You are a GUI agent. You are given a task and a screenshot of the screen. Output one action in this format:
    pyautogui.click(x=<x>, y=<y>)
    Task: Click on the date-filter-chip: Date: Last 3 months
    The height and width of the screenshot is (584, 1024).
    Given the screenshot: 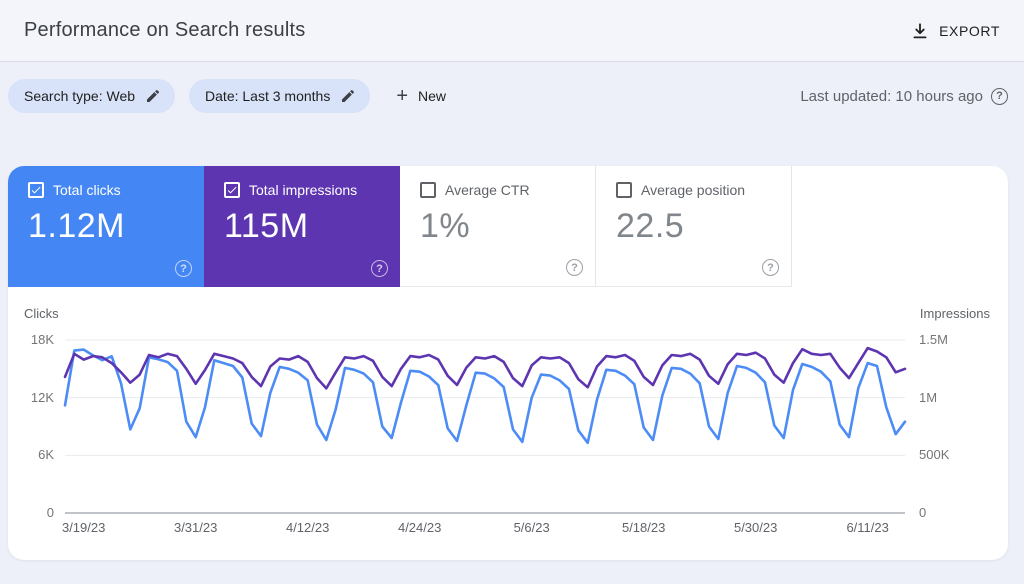 What is the action you would take?
    pyautogui.click(x=280, y=96)
    